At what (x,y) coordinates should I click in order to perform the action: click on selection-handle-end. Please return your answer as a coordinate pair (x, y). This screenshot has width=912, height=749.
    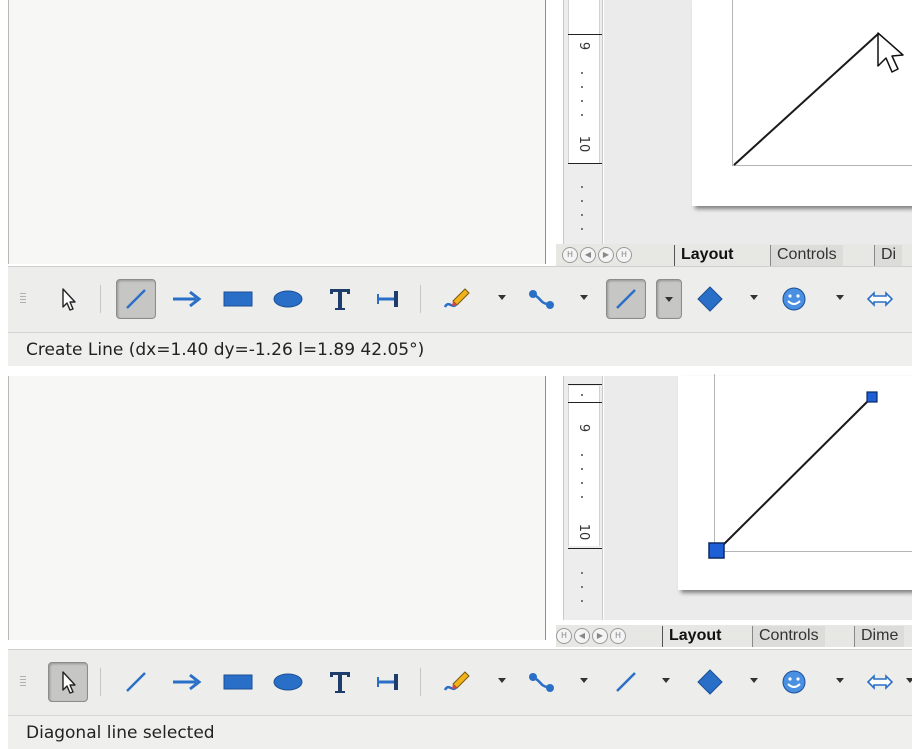
    Looking at the image, I should click on (872, 397).